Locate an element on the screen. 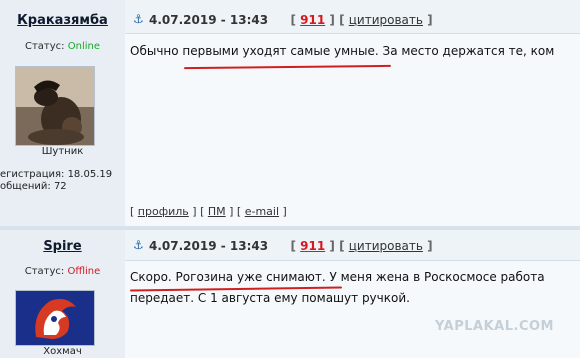  author-name: Spire is located at coordinates (62, 246).